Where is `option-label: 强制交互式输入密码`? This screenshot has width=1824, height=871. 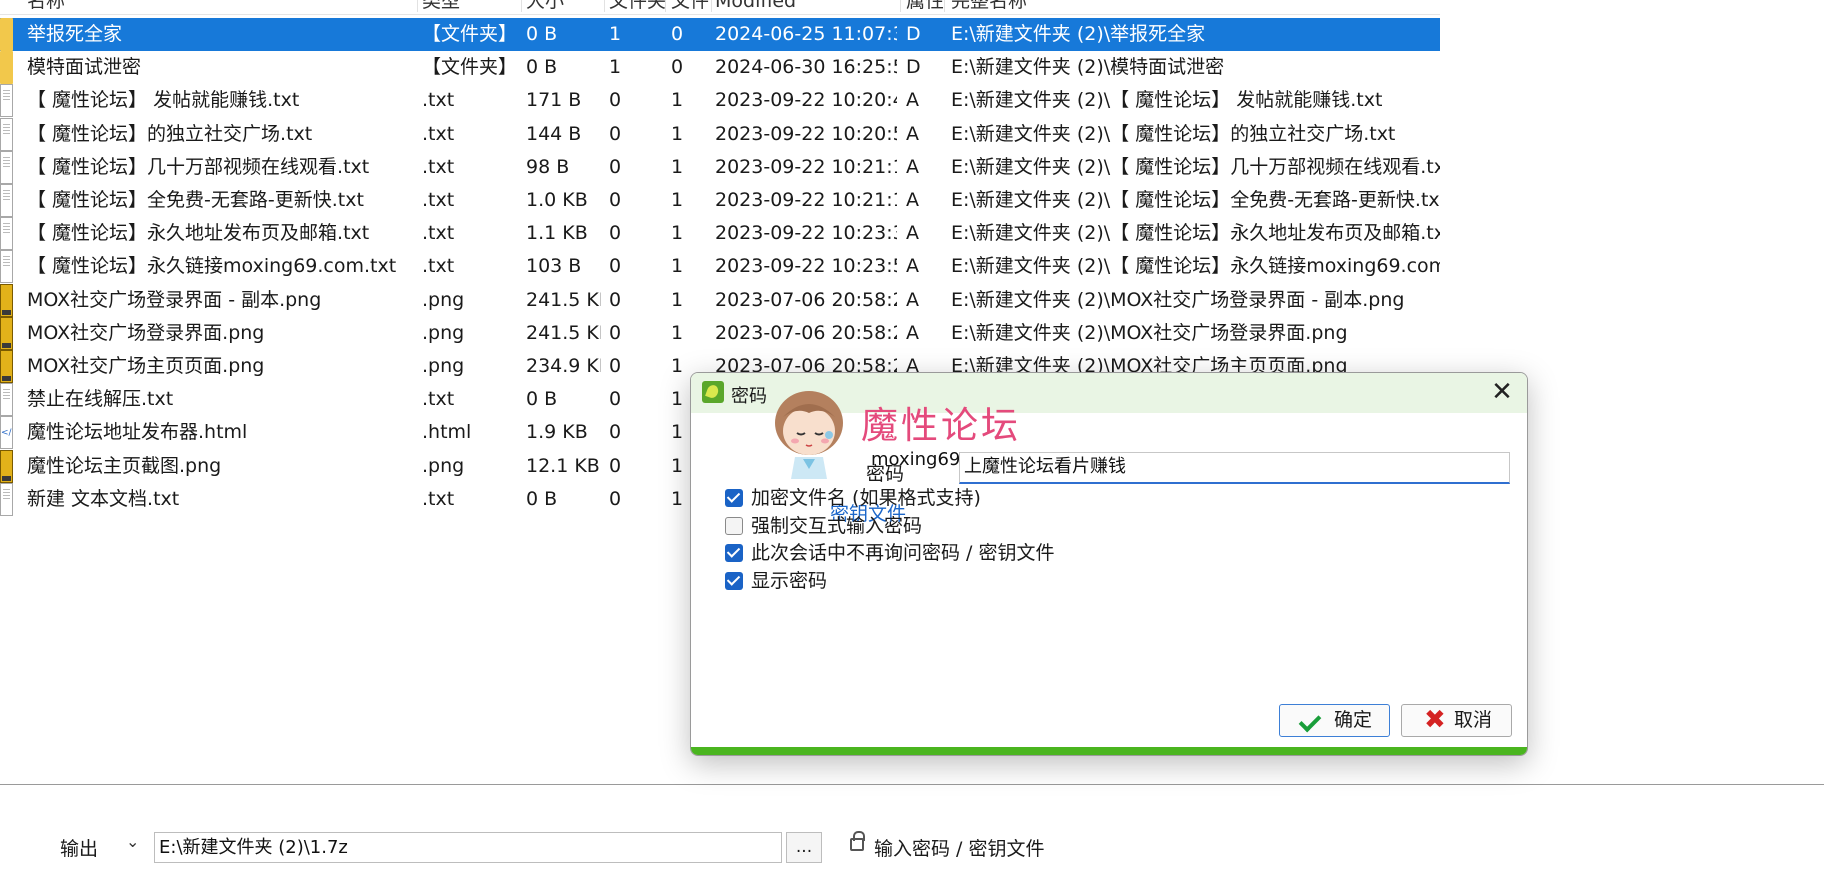 option-label: 强制交互式输入密码 is located at coordinates (836, 526).